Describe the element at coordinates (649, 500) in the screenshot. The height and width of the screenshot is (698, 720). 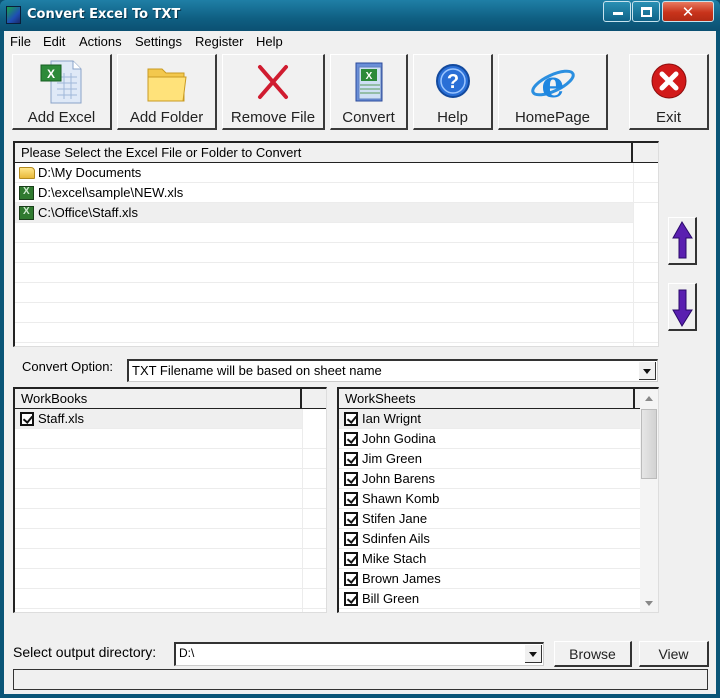
I see `worksheets-scrollbar` at that location.